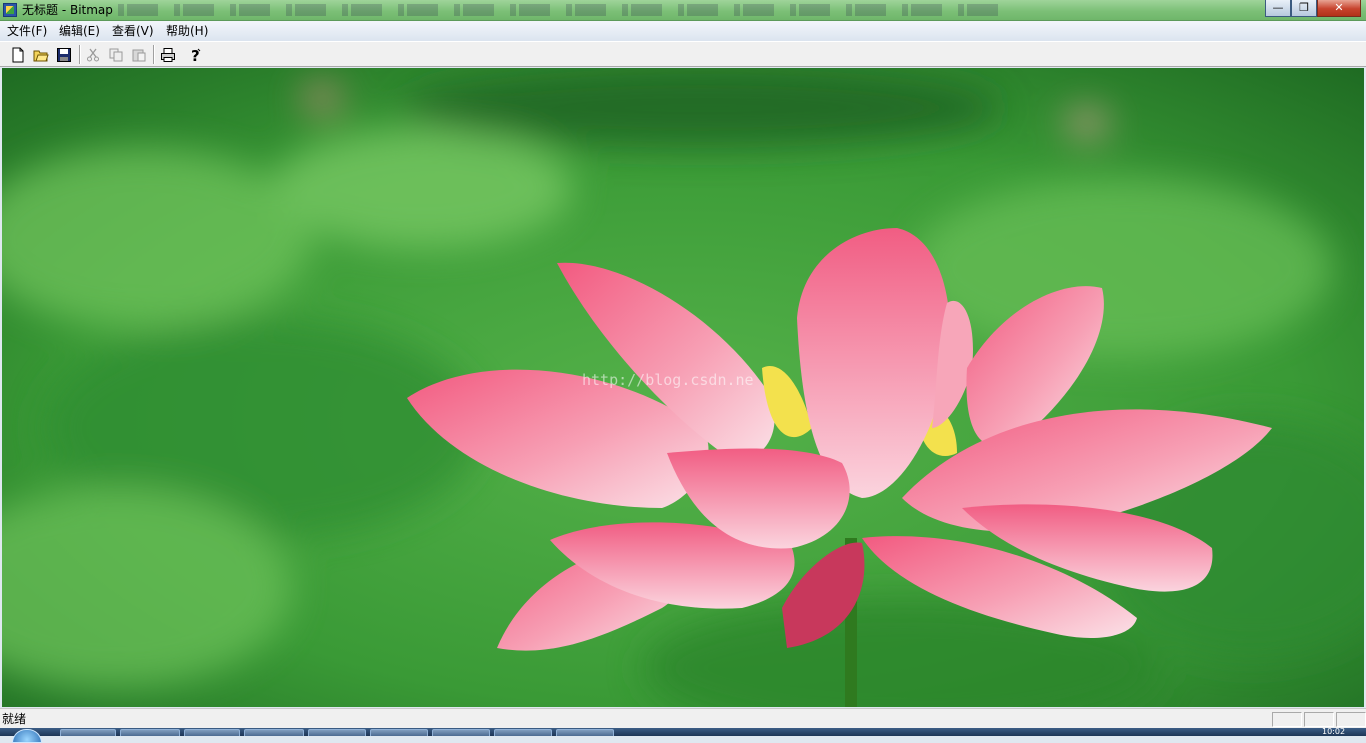 The height and width of the screenshot is (743, 1366). I want to click on minimize-icon: —, so click(1278, 7).